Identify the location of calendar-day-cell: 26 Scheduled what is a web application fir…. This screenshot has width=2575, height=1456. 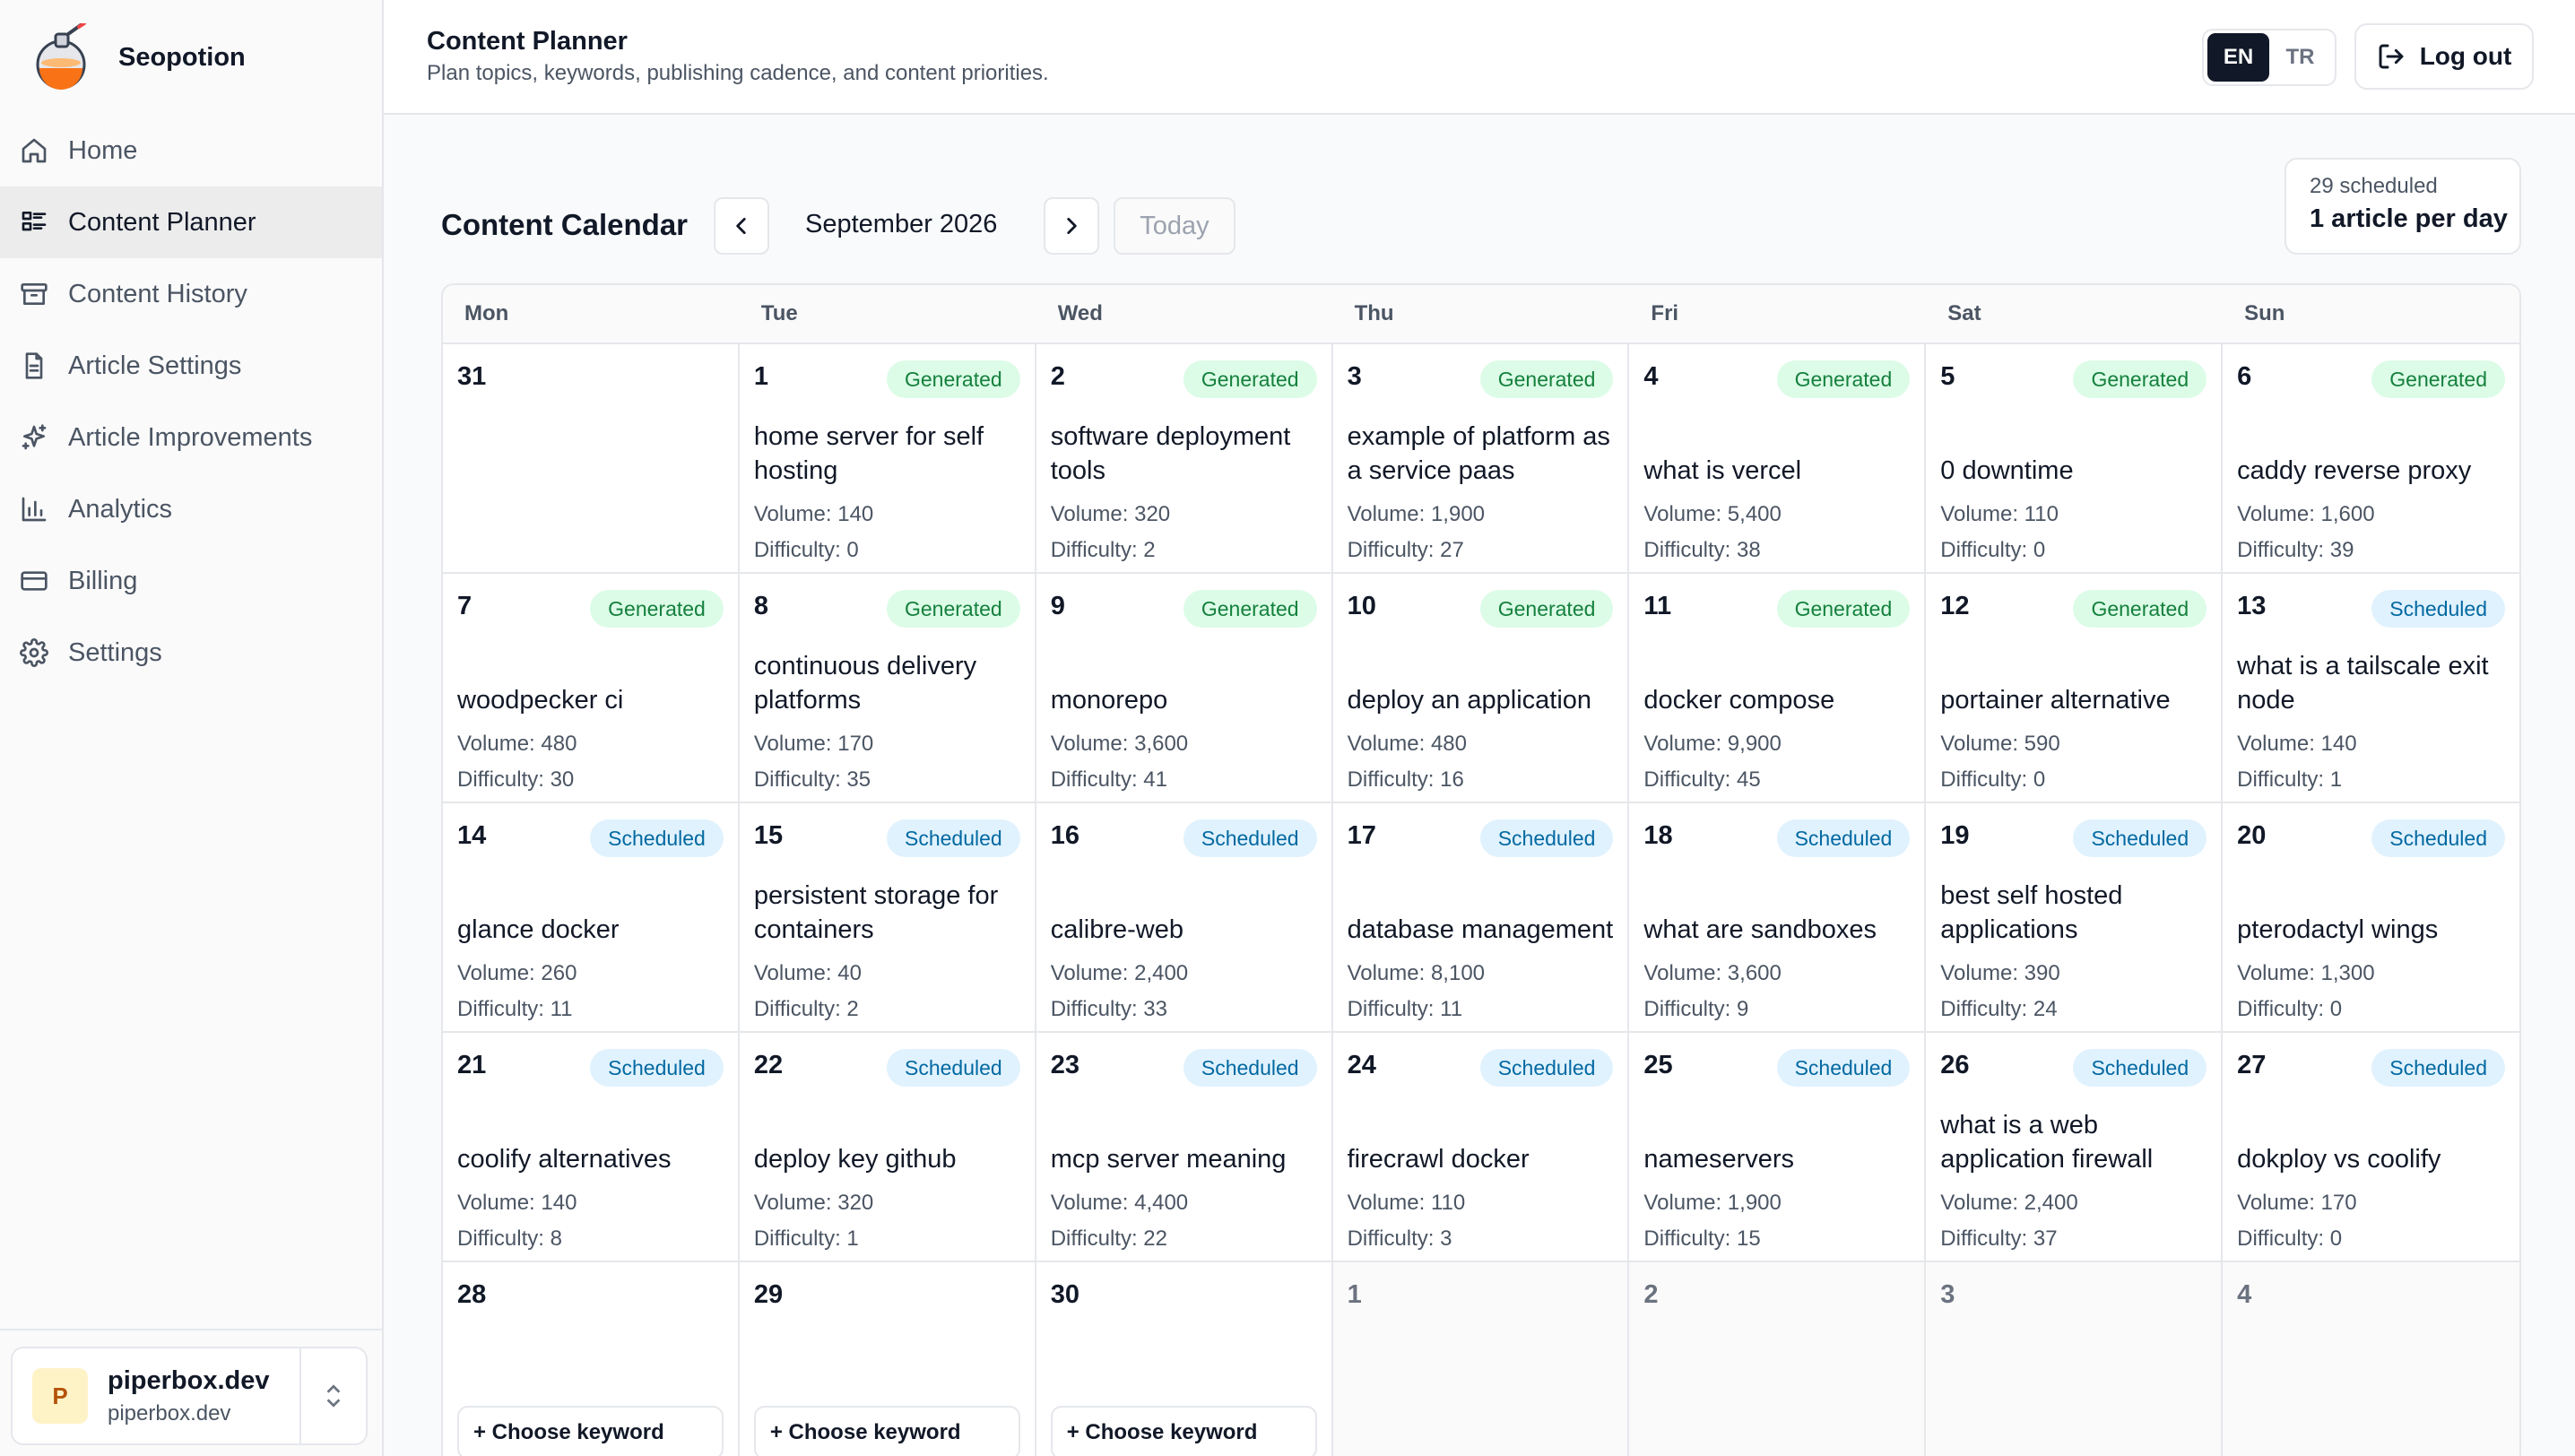
(2075, 1147).